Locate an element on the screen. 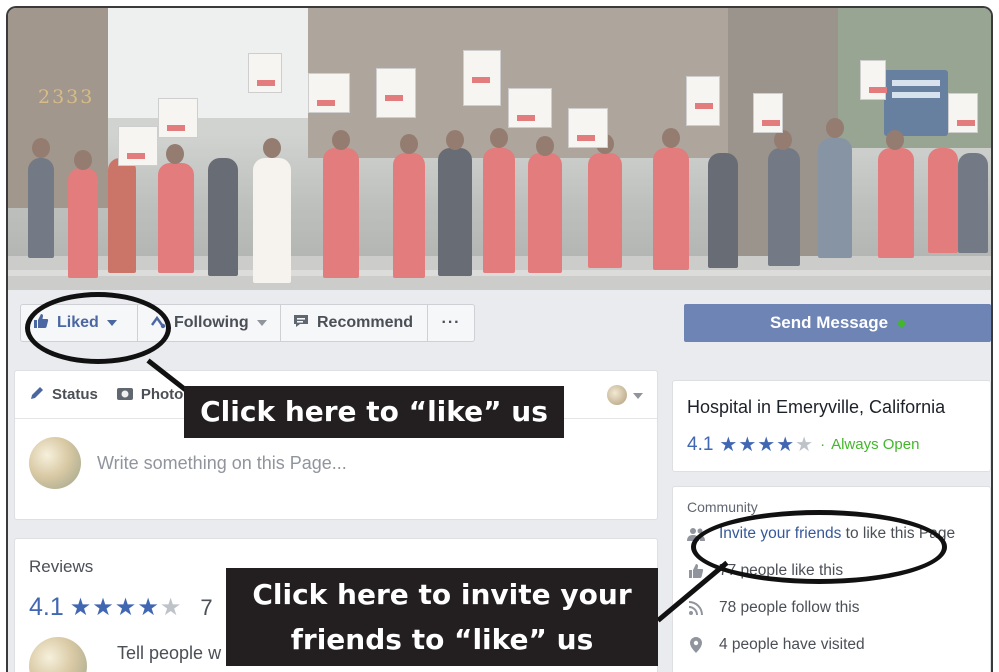 Image resolution: width=999 pixels, height=672 pixels. reviewer-avatar is located at coordinates (58, 654).